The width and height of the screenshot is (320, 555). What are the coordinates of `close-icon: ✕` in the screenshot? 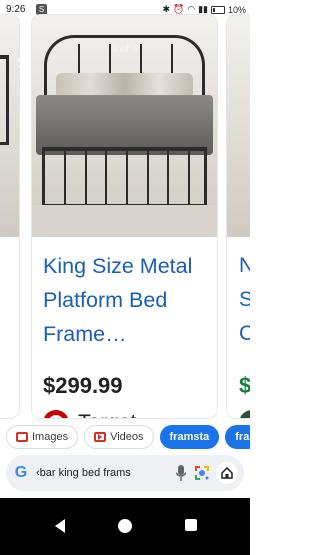 It's located at (22, 64).